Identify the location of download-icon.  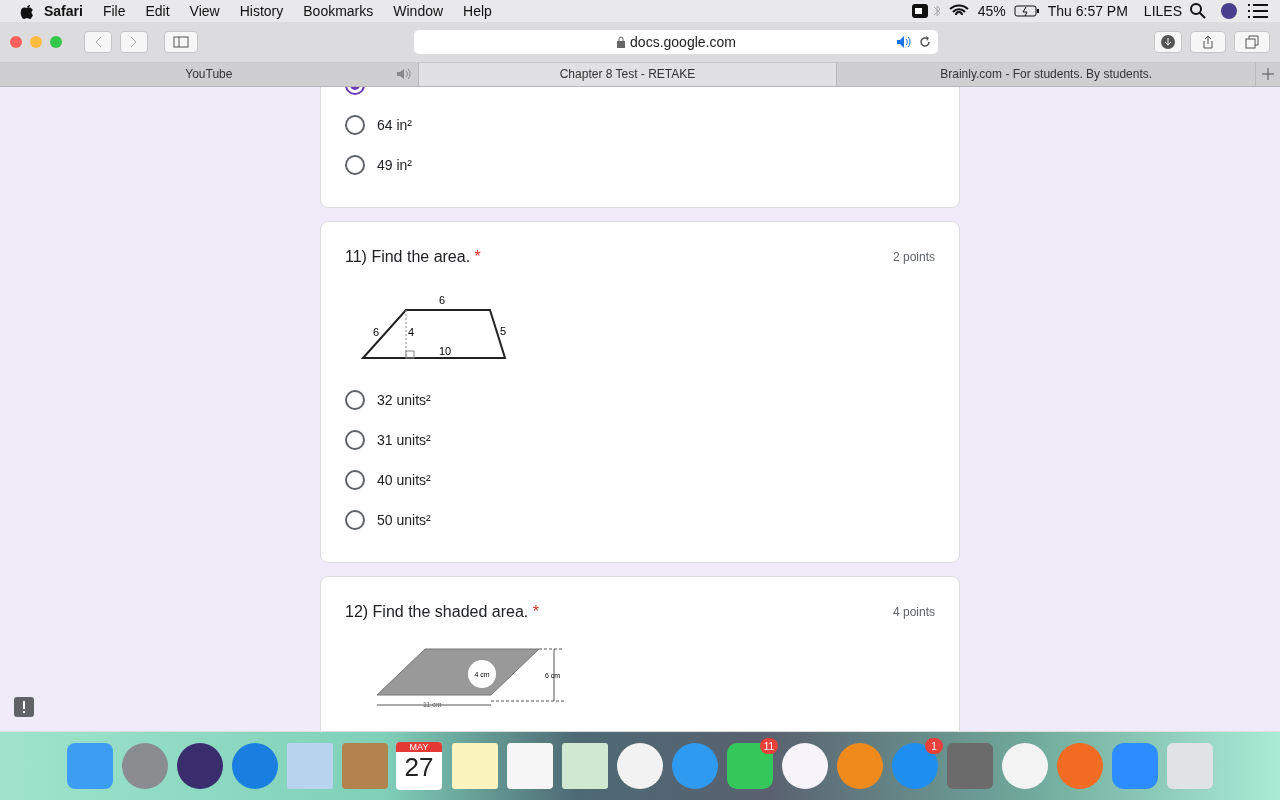
(1168, 41).